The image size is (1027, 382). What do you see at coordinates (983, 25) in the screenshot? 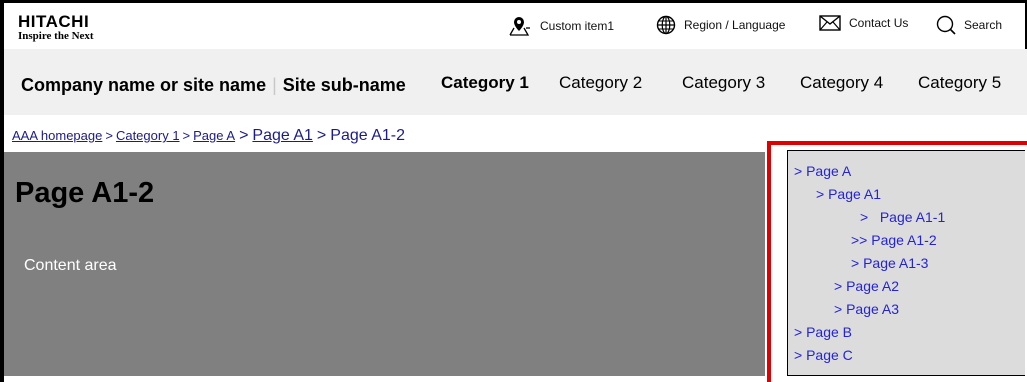
I see `search-label: Search` at bounding box center [983, 25].